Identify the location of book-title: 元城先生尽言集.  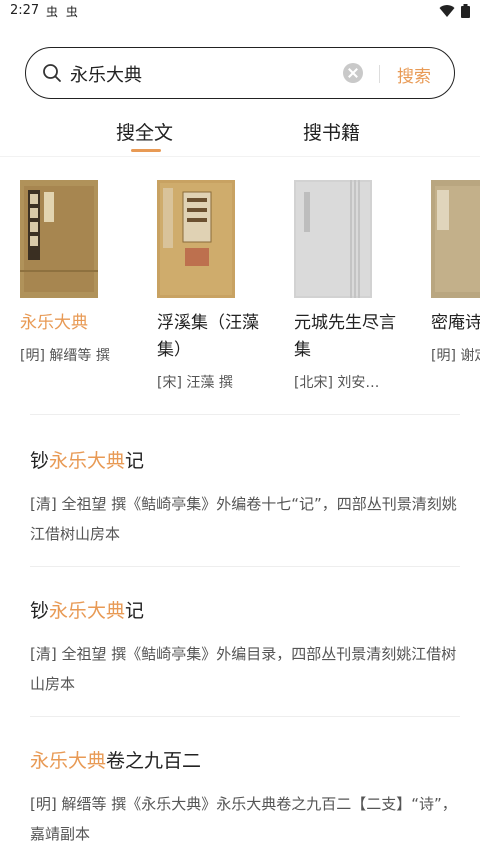
(345, 336).